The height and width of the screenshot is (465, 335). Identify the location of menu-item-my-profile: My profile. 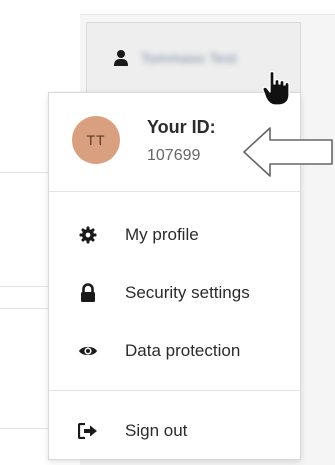
(174, 235).